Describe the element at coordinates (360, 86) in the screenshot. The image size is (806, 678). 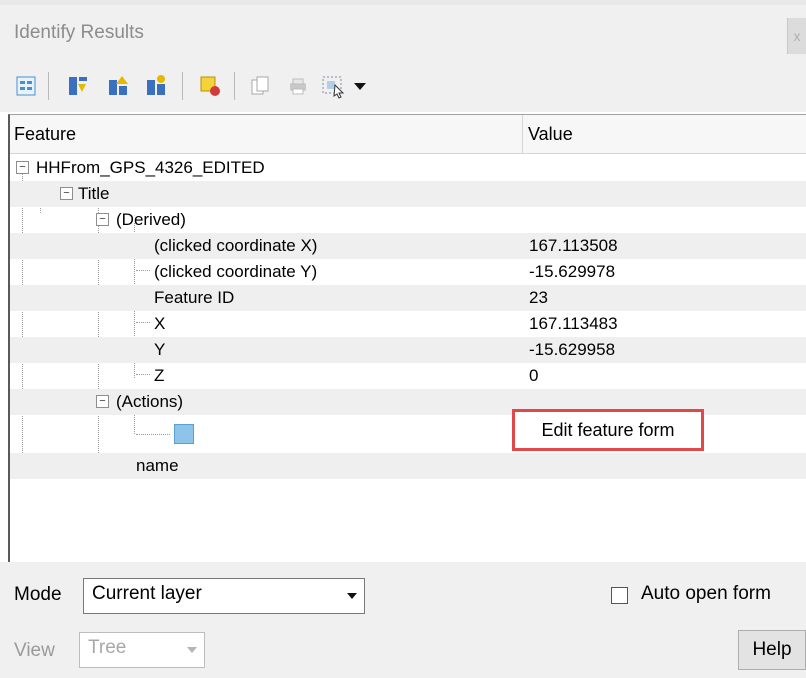
I see `dropdown-arrow-icon` at that location.